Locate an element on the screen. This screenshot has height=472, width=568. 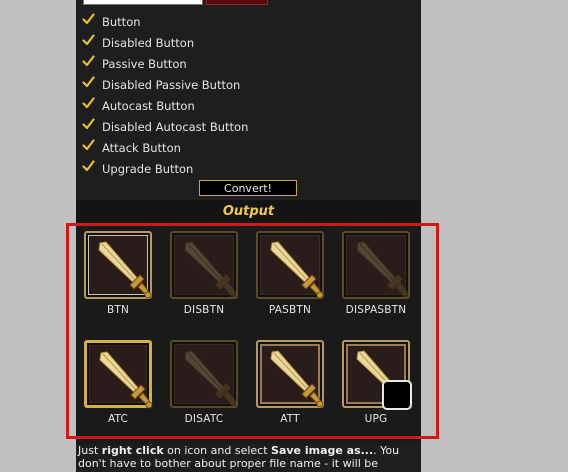
icon-label: DISATC is located at coordinates (204, 419).